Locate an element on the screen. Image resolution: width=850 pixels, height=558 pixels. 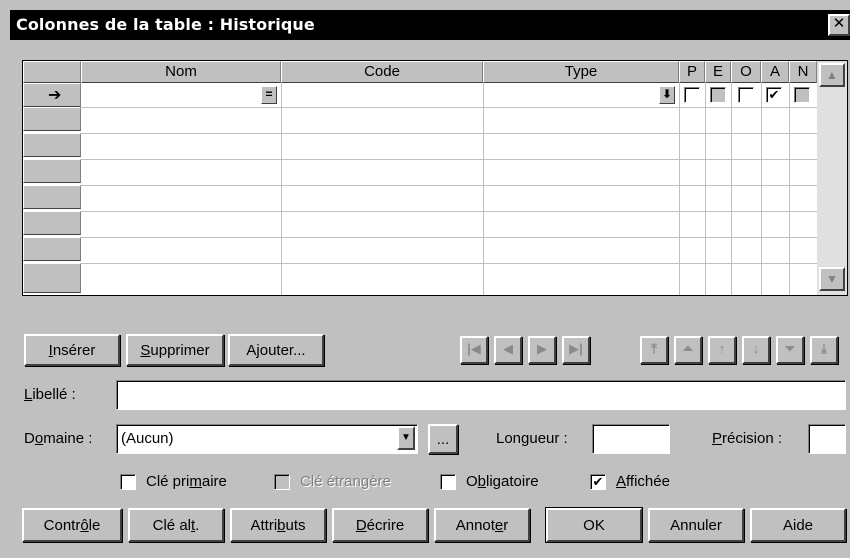
column-header-nom: Nom is located at coordinates (181, 72).